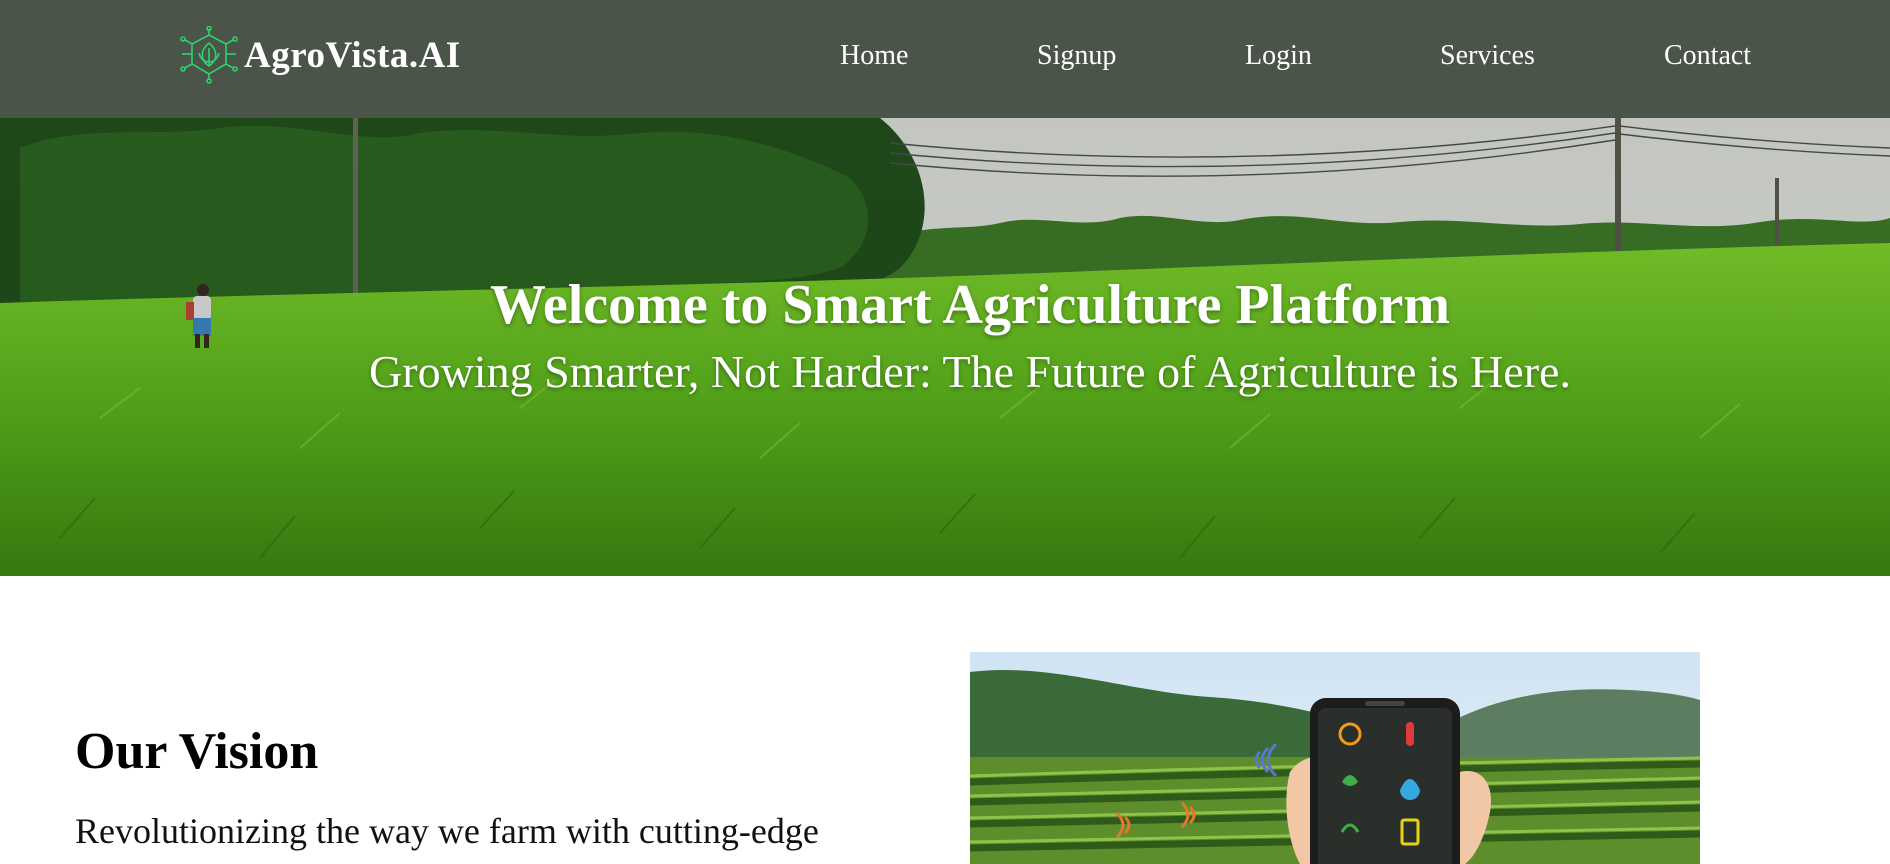  What do you see at coordinates (1707, 56) in the screenshot?
I see `nav-contact-link: Contact` at bounding box center [1707, 56].